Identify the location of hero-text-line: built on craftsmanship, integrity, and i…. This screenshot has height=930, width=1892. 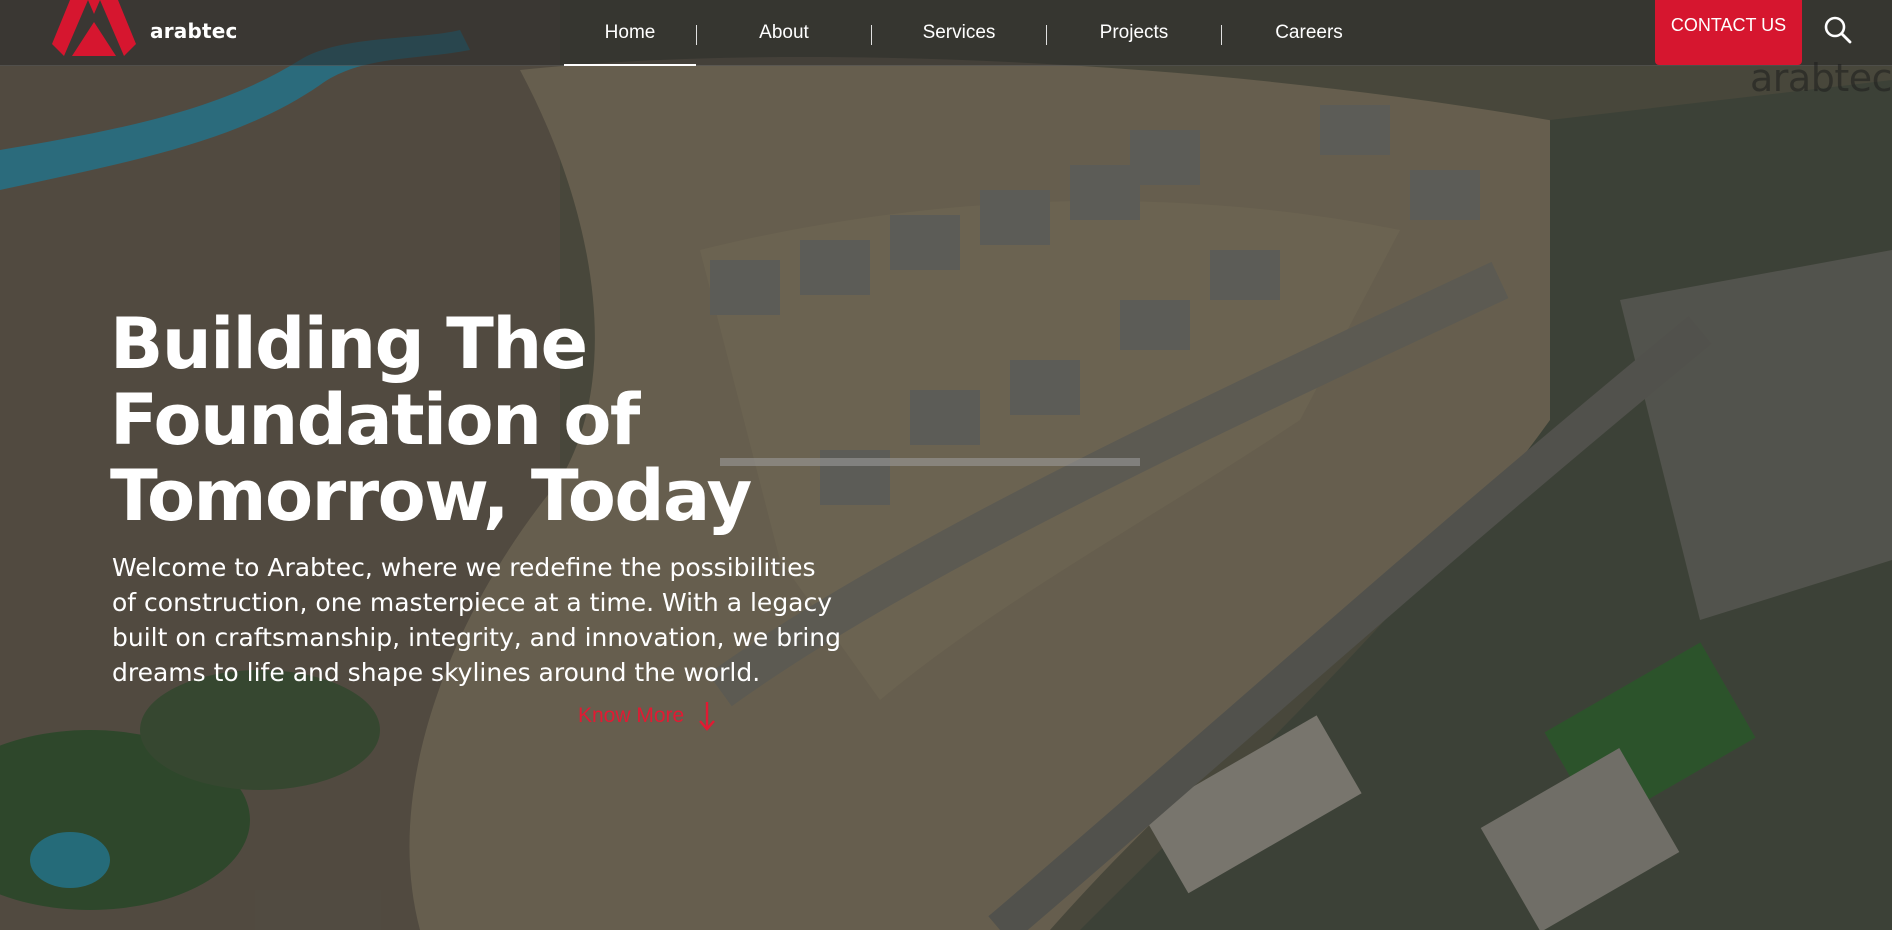
(477, 637).